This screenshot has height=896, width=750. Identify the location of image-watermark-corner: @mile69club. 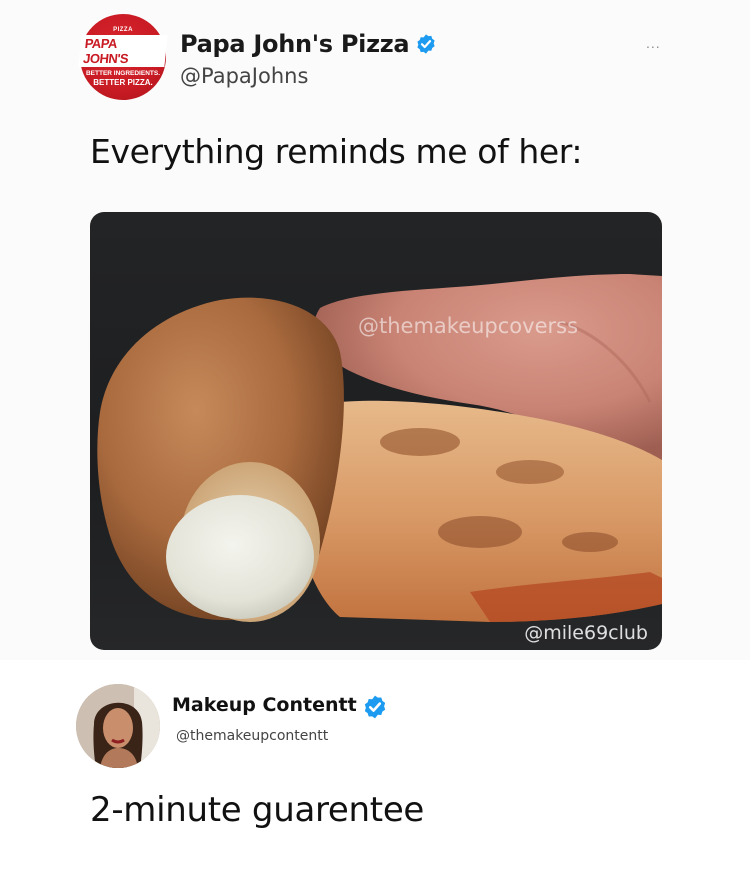
(586, 633).